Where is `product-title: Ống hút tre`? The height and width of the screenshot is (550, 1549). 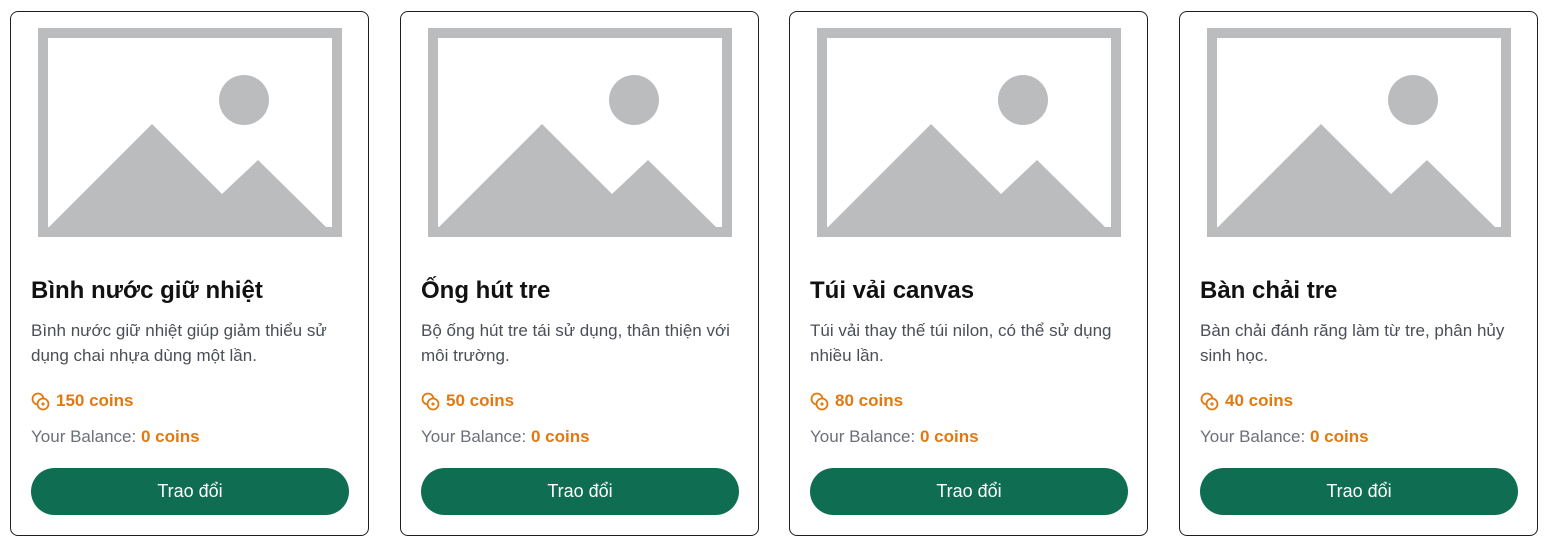 product-title: Ống hút tre is located at coordinates (486, 290).